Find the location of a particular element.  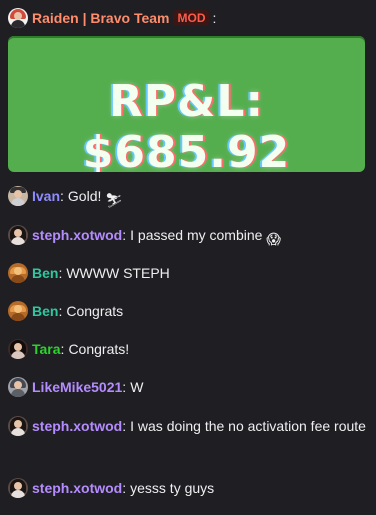

skier-emoji-icon: ⛷ is located at coordinates (114, 200).